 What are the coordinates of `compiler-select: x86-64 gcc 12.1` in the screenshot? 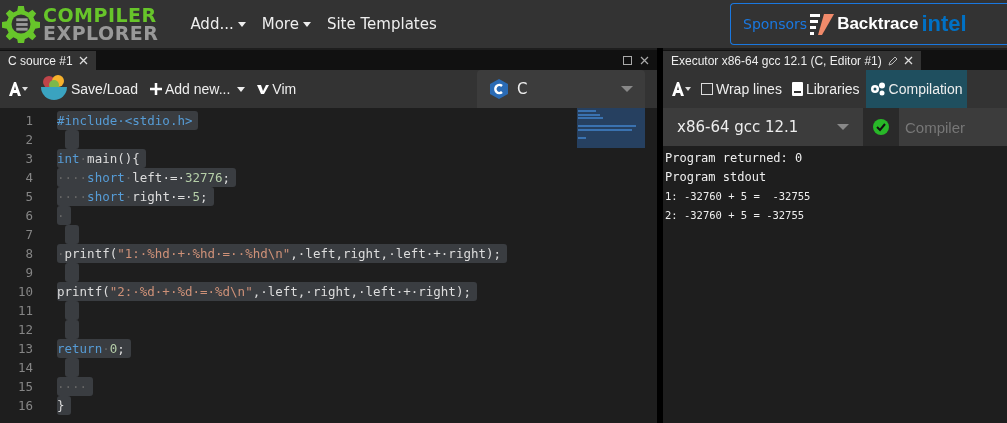 It's located at (763, 127).